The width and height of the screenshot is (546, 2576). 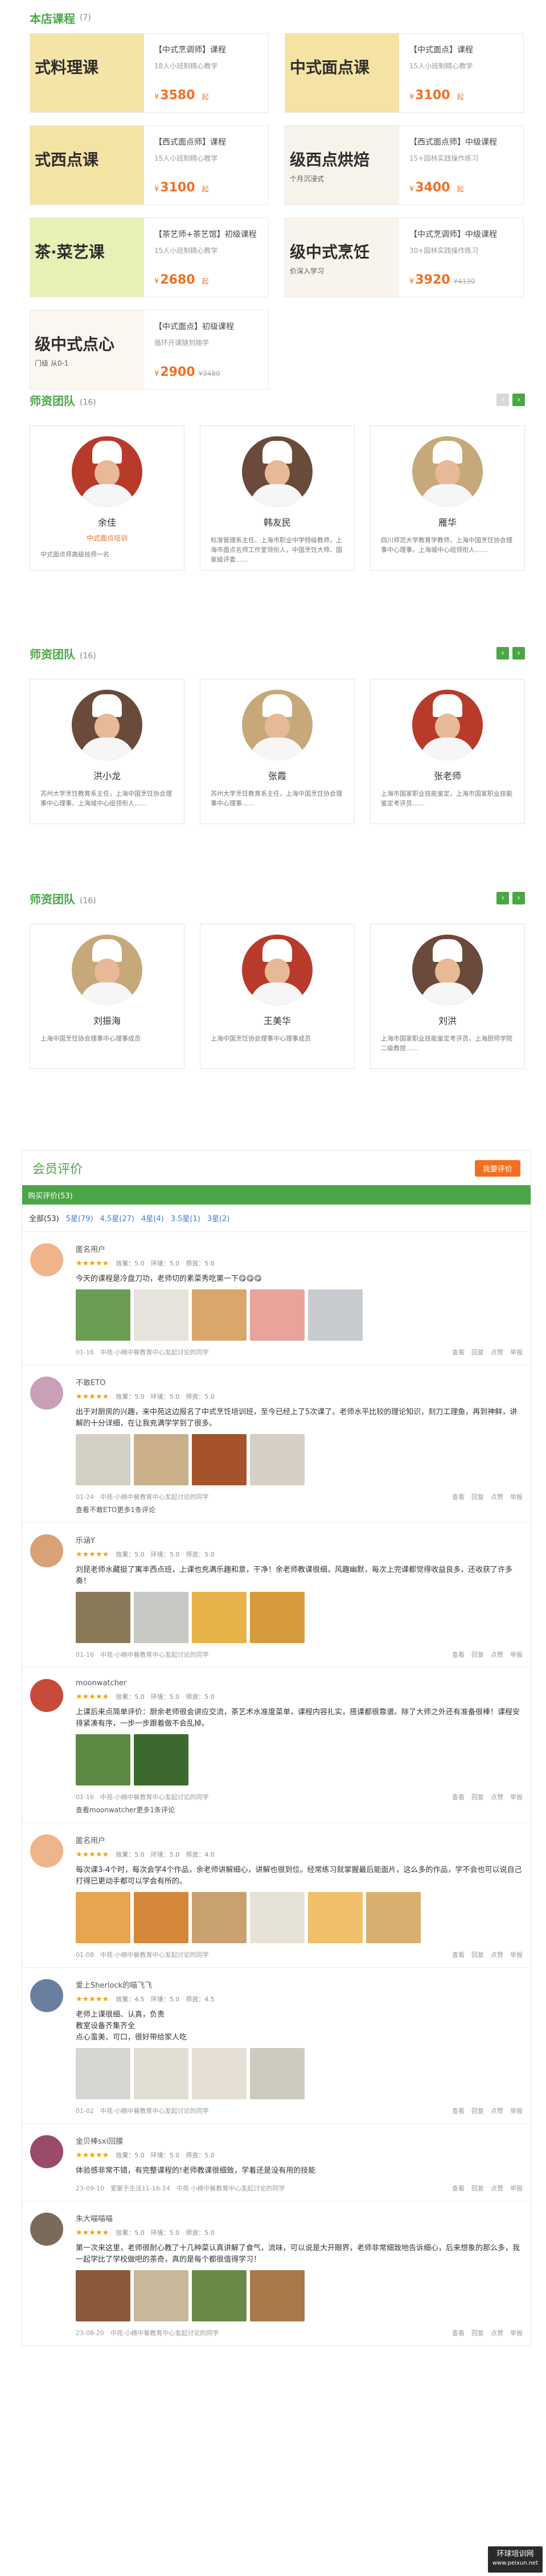 What do you see at coordinates (497, 1168) in the screenshot?
I see `write-review-button: 我要评价` at bounding box center [497, 1168].